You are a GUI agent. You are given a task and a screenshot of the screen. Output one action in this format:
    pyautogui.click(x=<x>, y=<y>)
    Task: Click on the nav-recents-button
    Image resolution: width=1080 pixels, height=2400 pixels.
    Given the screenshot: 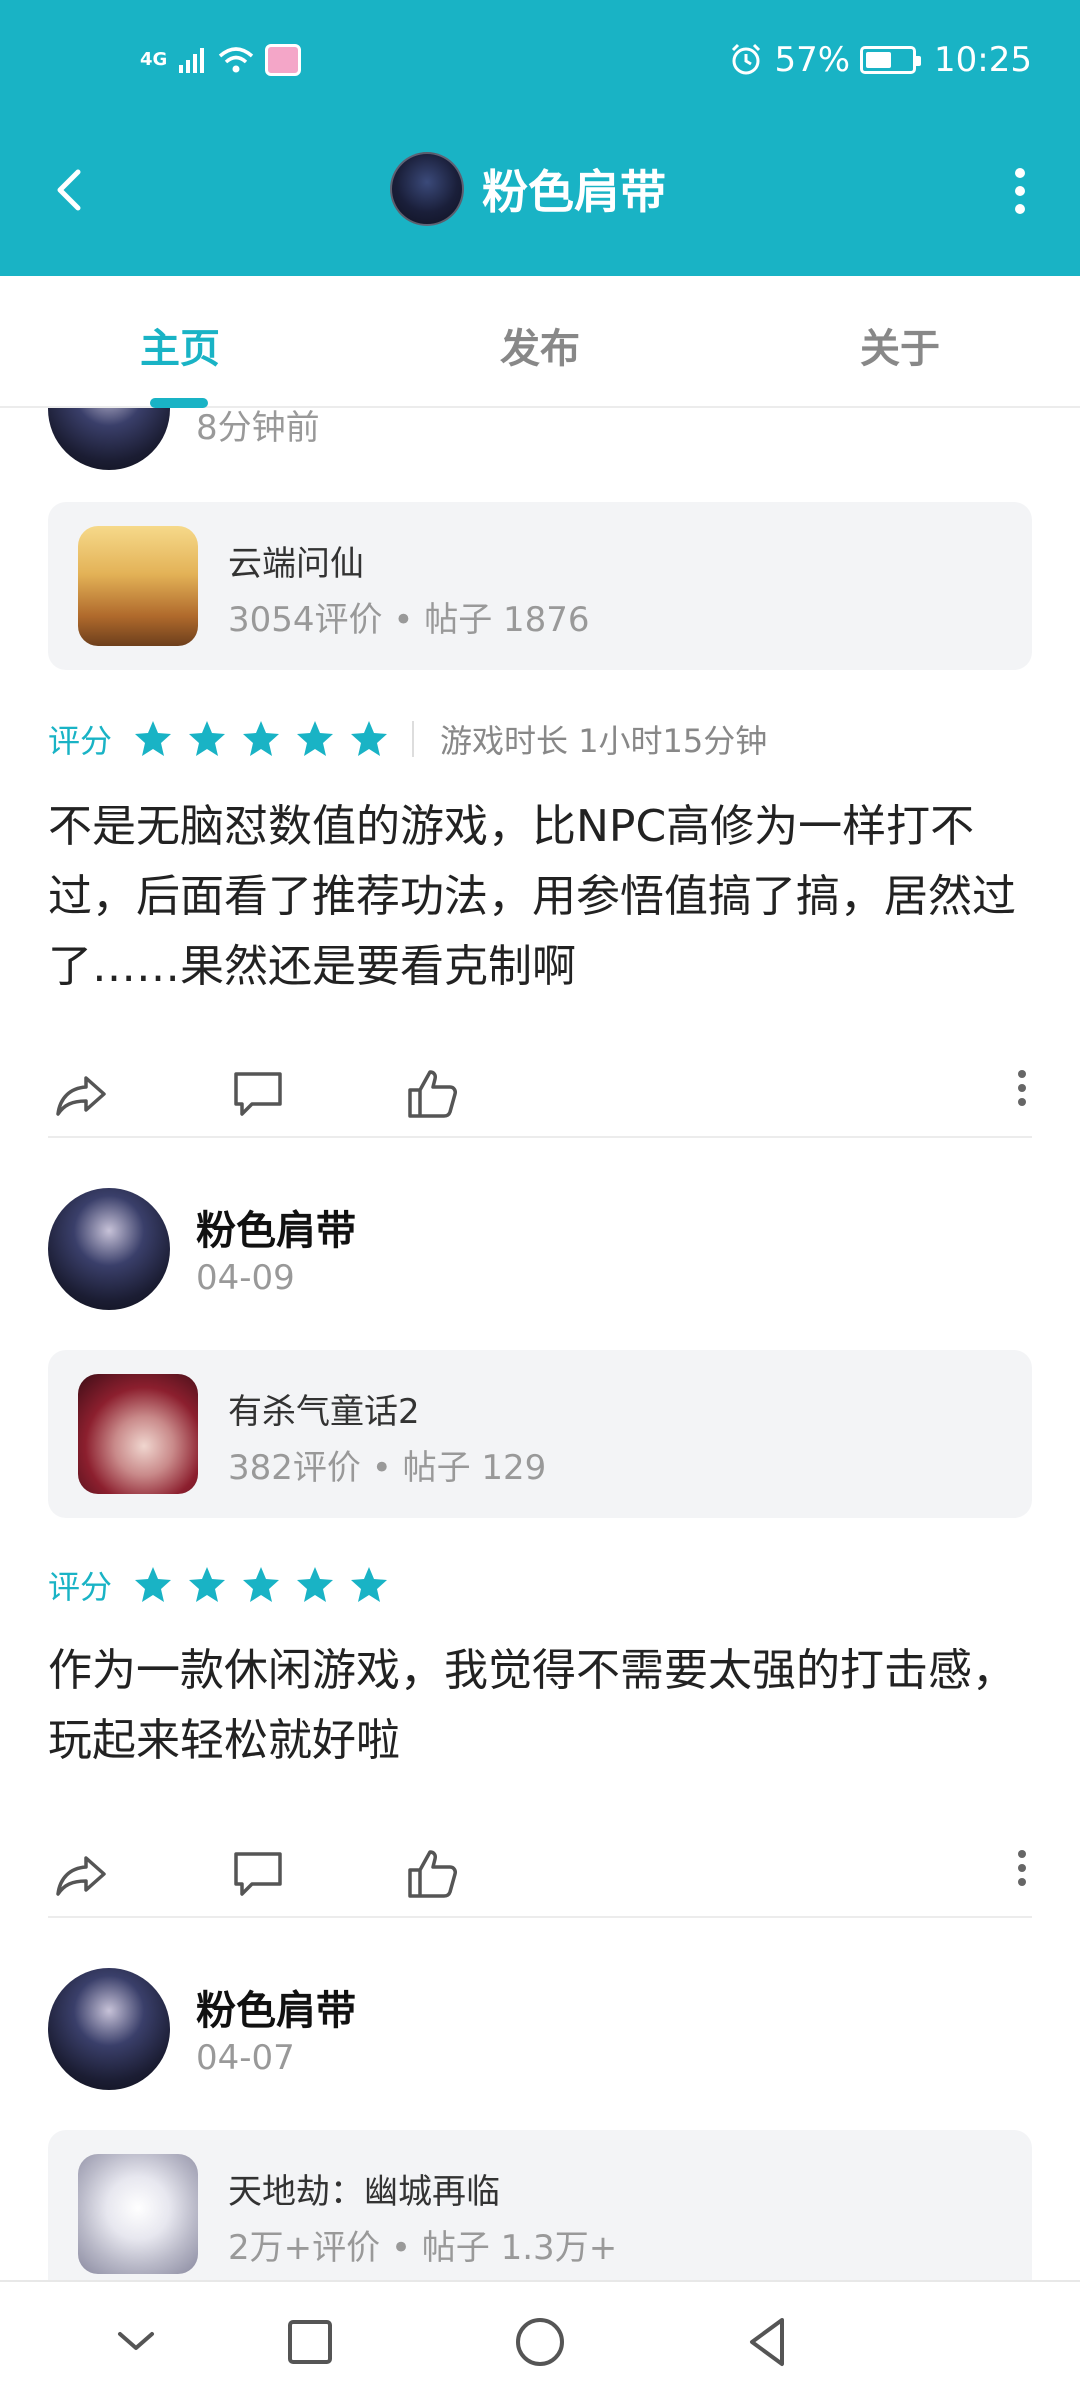 What is the action you would take?
    pyautogui.click(x=310, y=2342)
    